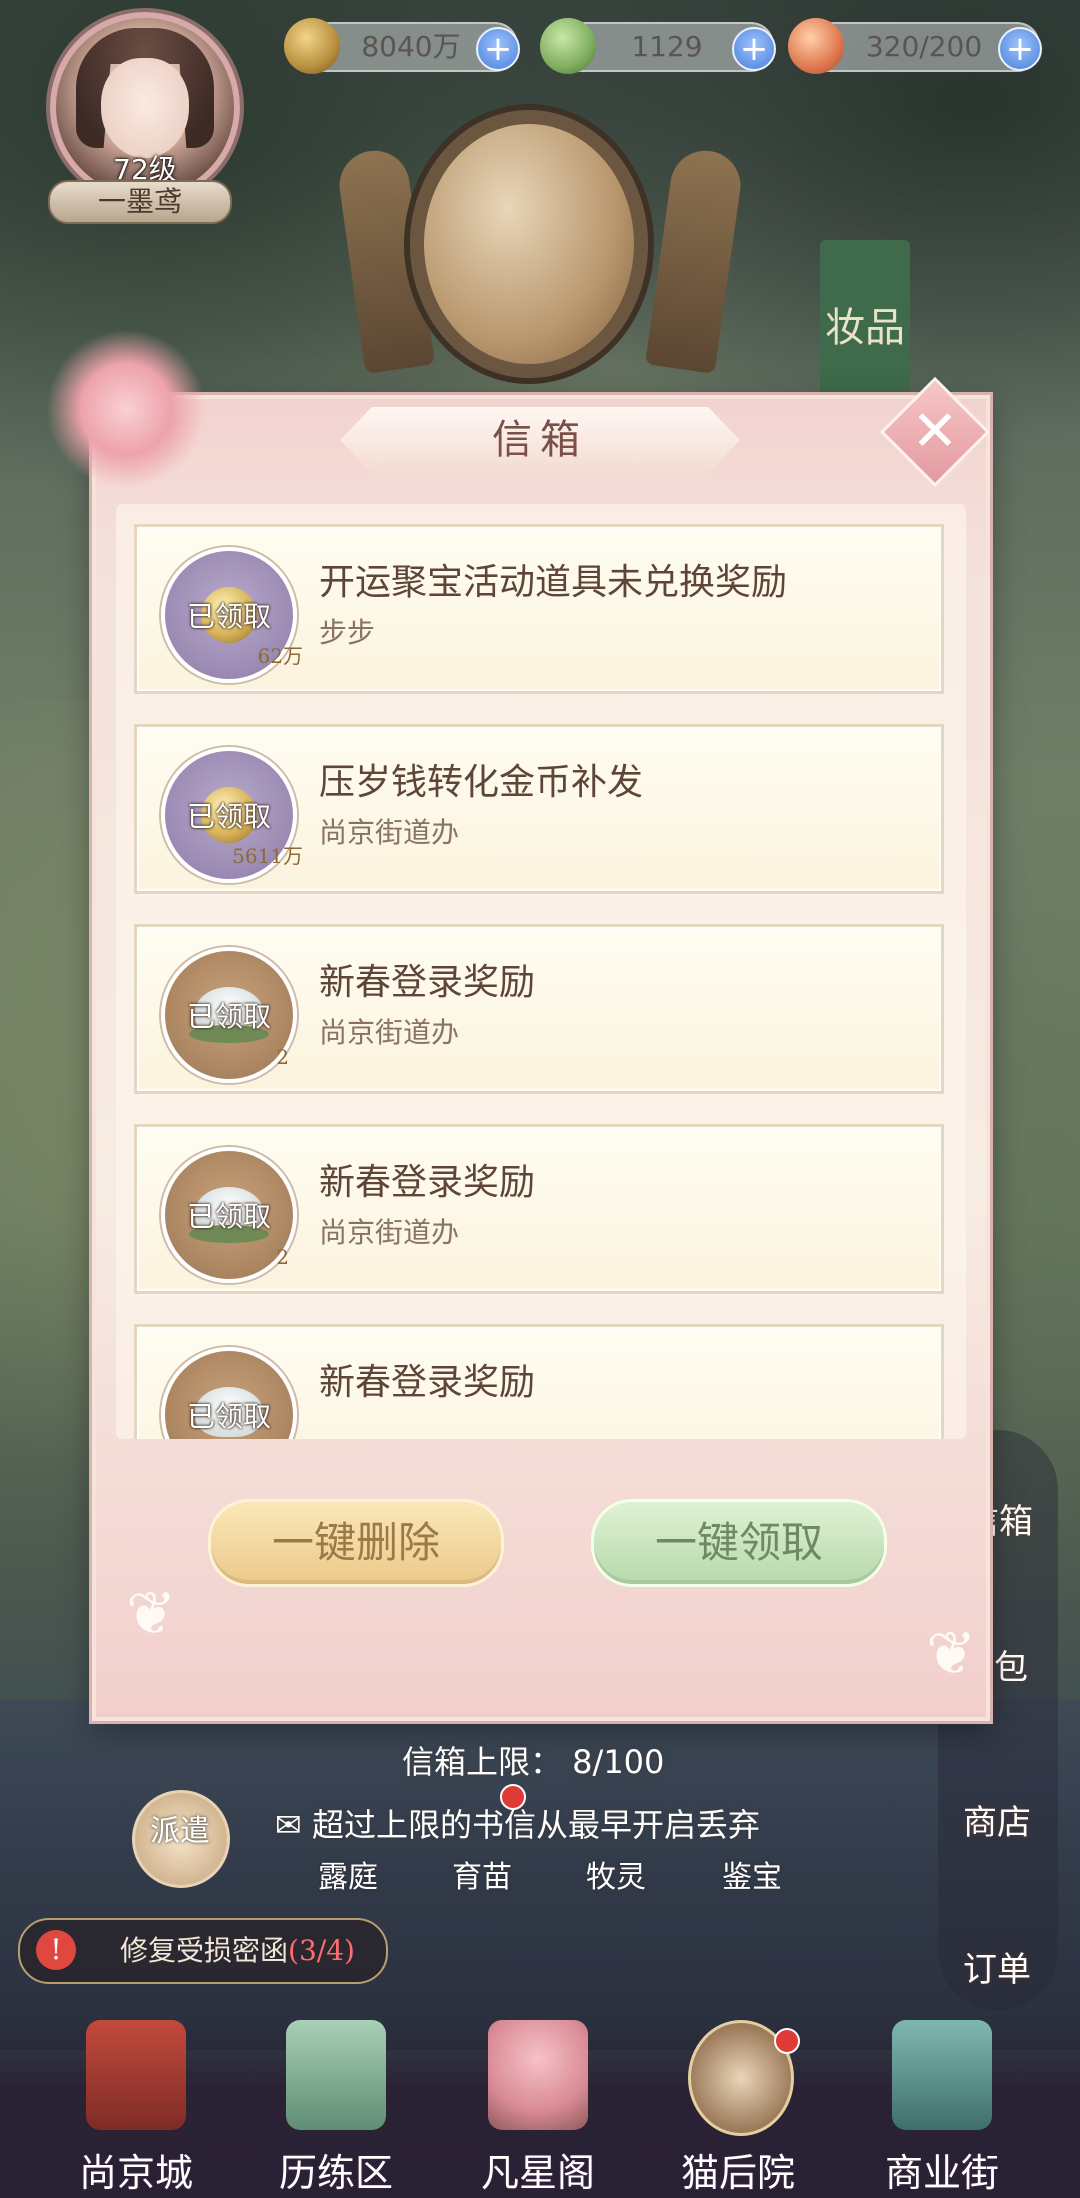 The image size is (1080, 2198). What do you see at coordinates (482, 1874) in the screenshot?
I see `subnav-seedling: 育苗` at bounding box center [482, 1874].